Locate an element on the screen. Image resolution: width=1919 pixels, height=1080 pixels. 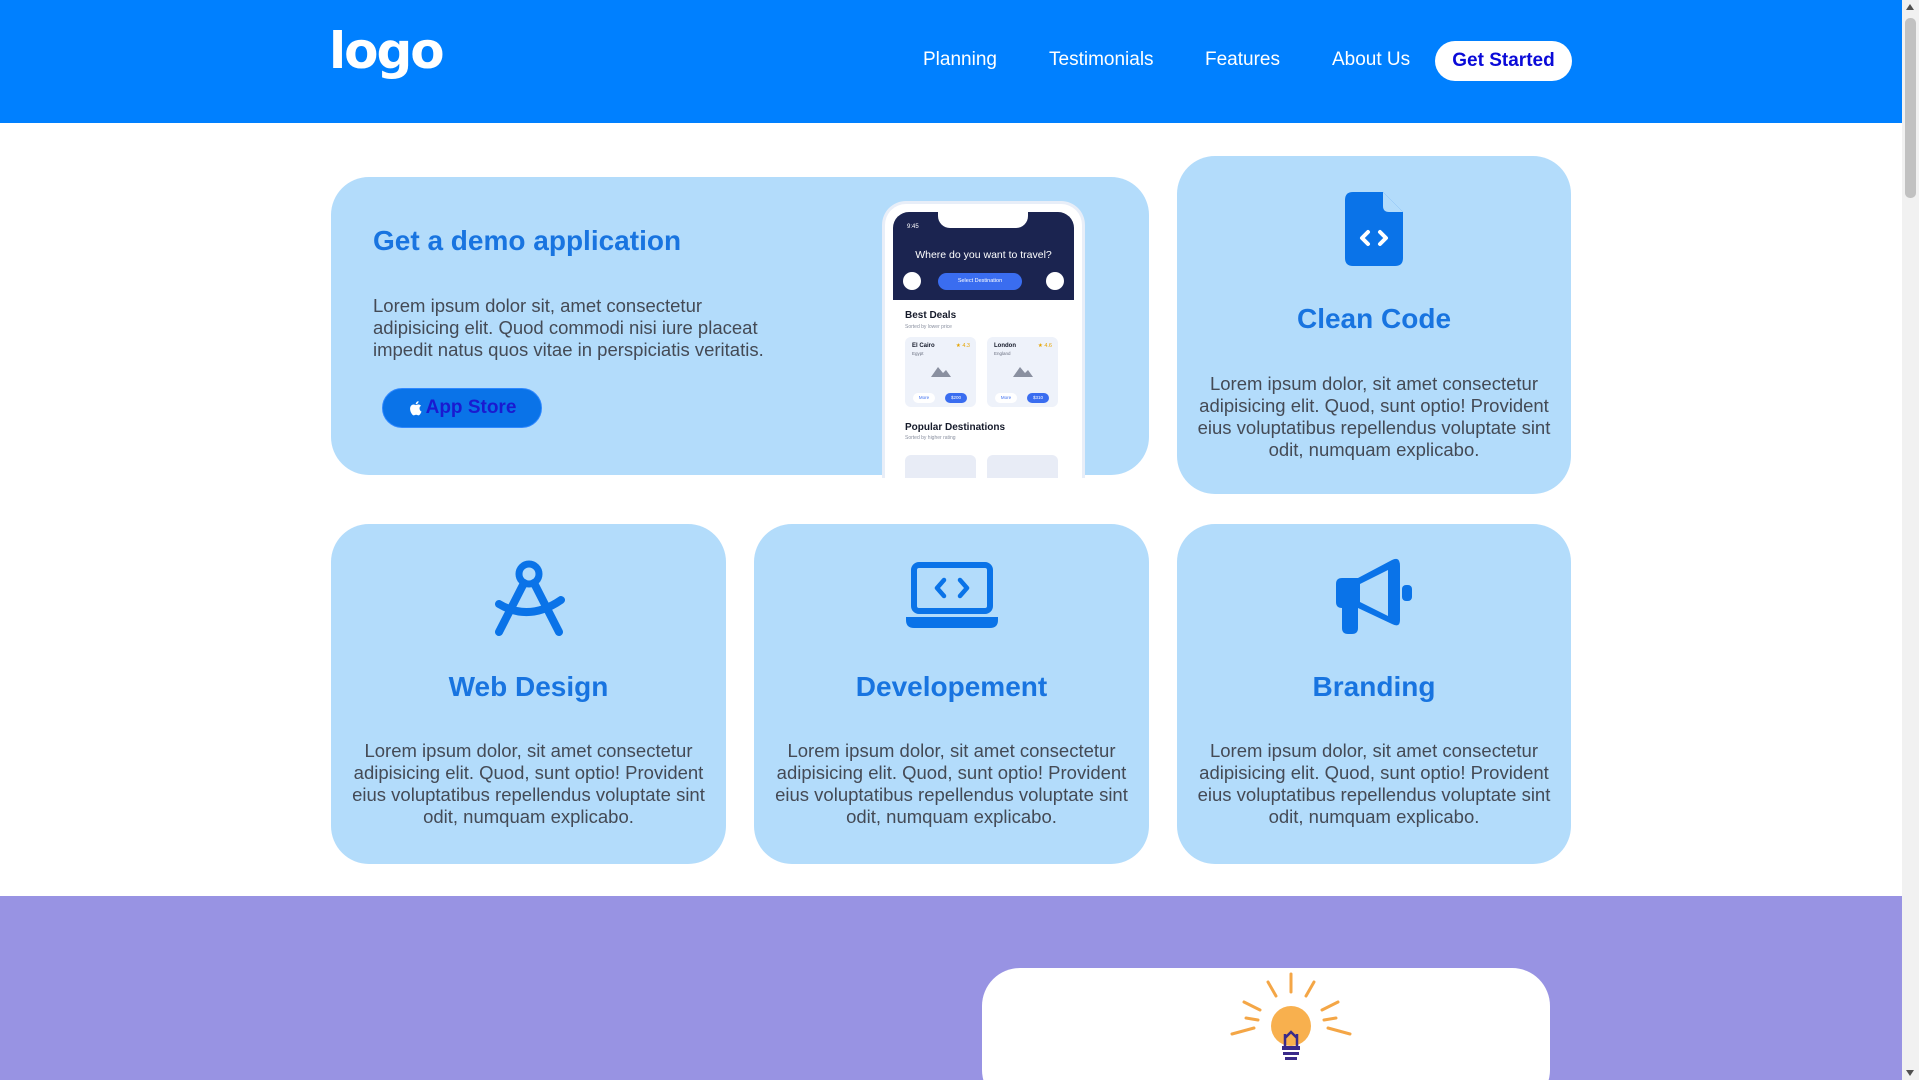
phone-menu-icon is located at coordinates (912, 281).